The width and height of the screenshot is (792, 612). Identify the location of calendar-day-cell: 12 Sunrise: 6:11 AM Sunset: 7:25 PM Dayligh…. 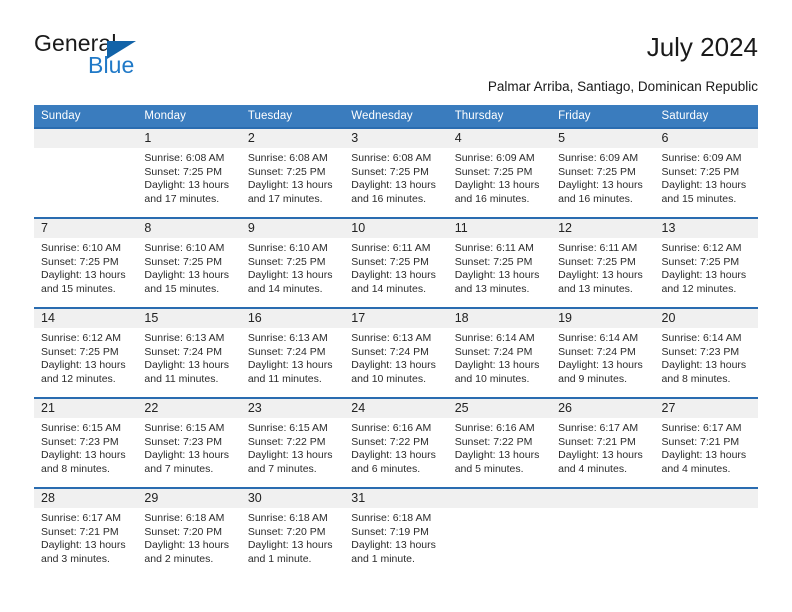
(603, 262).